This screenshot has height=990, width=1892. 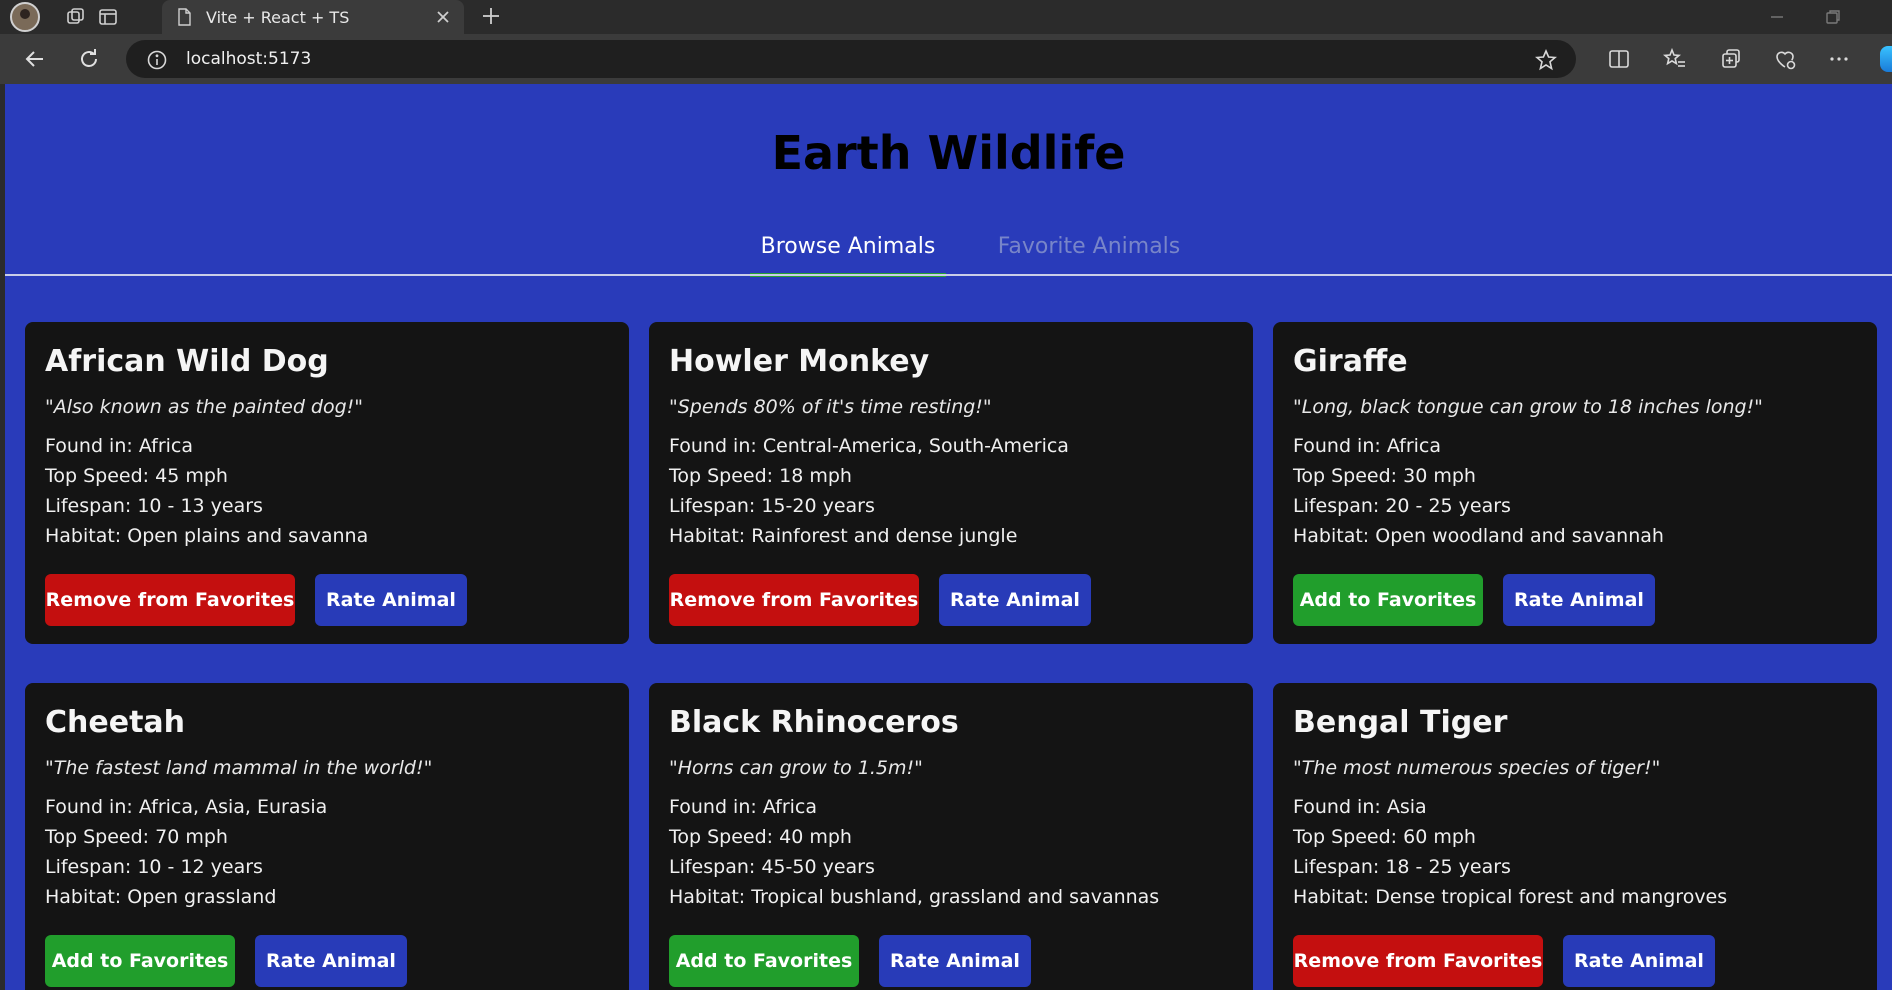 I want to click on split-screen-icon, so click(x=1619, y=59).